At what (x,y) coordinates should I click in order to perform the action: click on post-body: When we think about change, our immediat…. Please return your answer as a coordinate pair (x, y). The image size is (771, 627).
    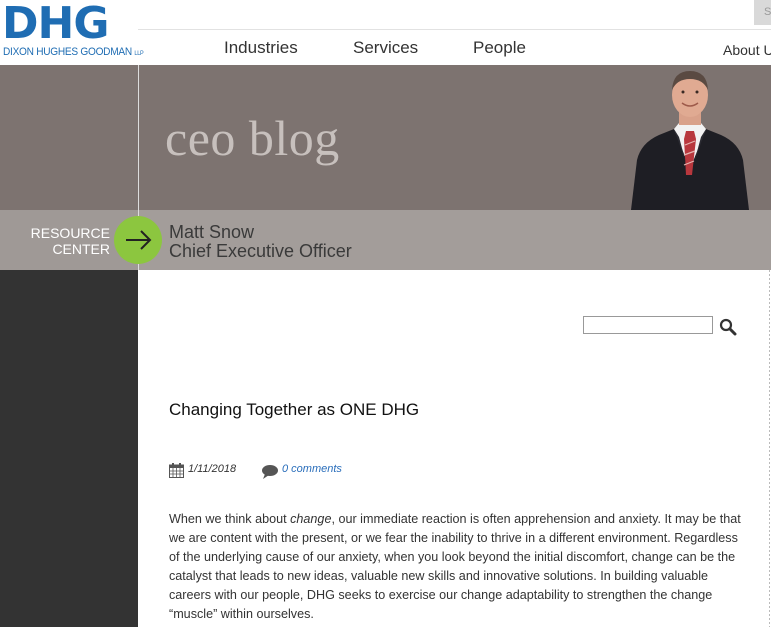
    Looking at the image, I should click on (455, 566).